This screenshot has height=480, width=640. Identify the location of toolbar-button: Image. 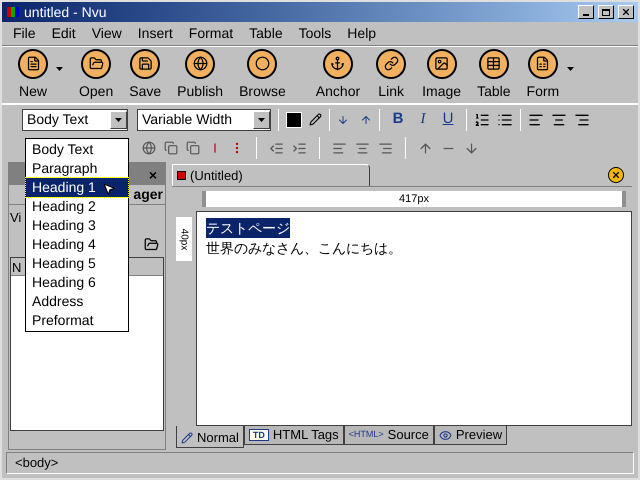
(442, 75).